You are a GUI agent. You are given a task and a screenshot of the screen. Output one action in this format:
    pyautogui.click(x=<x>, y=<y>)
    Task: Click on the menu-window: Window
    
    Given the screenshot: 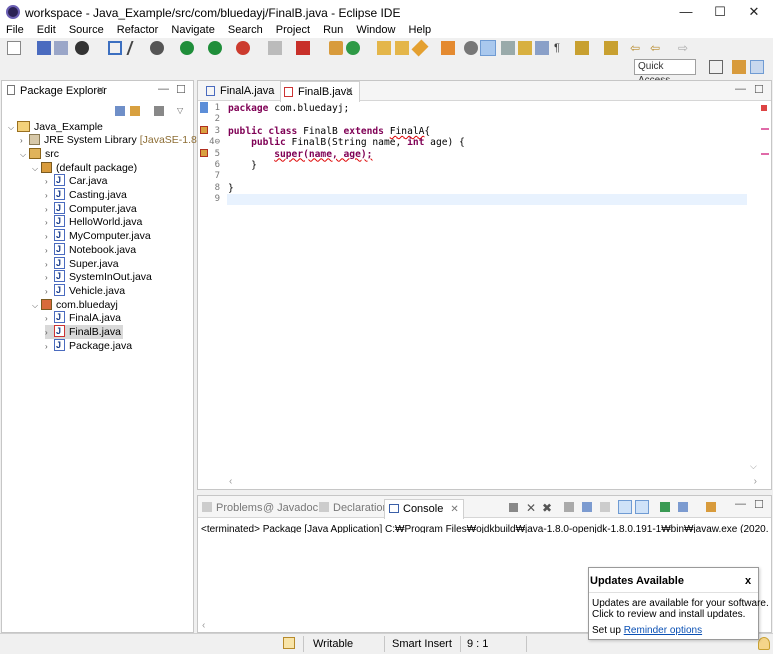 What is the action you would take?
    pyautogui.click(x=375, y=30)
    